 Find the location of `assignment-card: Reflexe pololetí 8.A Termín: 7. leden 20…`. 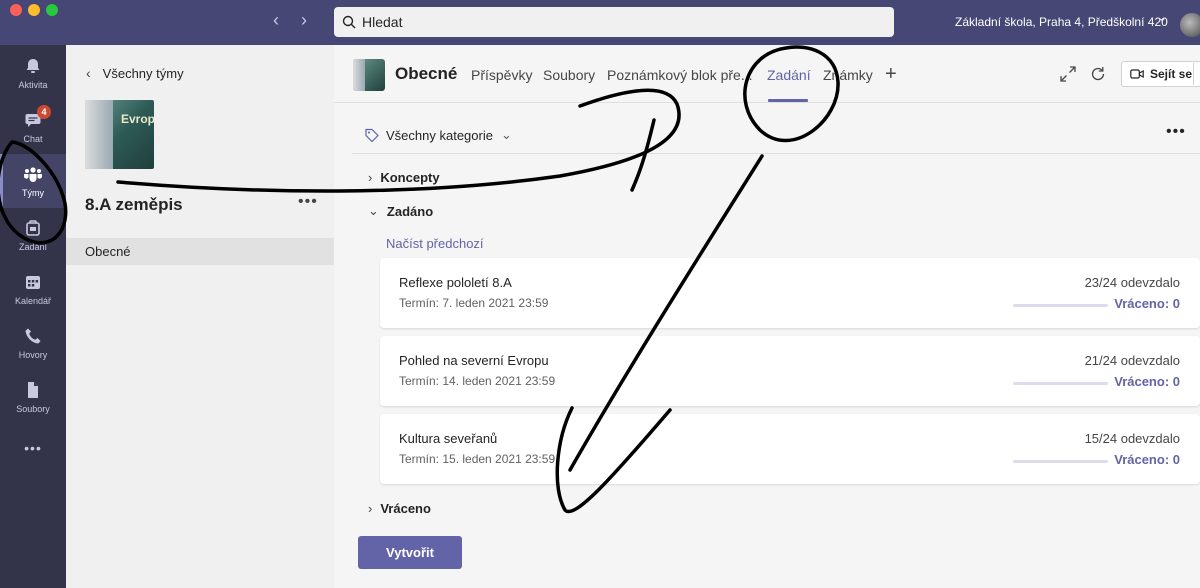

assignment-card: Reflexe pololetí 8.A Termín: 7. leden 20… is located at coordinates (790, 293).